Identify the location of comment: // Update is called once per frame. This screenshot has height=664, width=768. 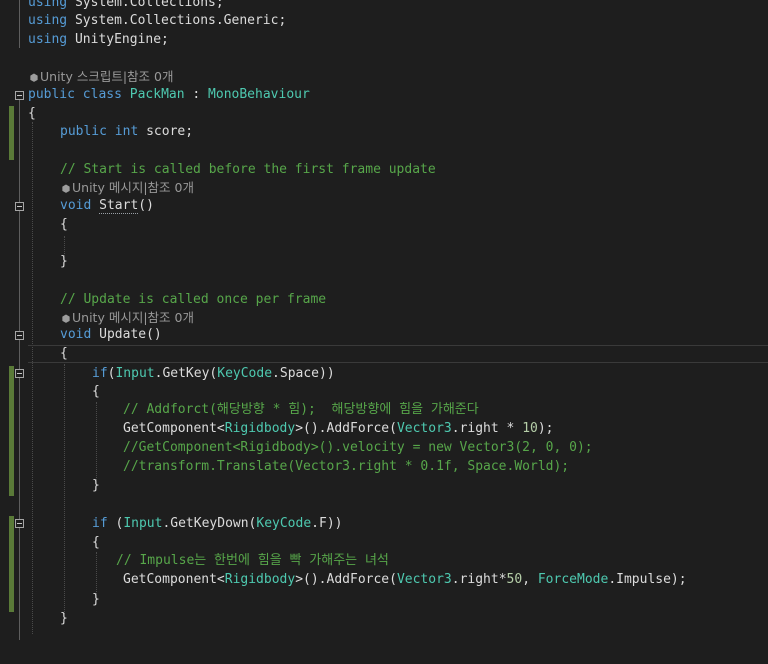
(193, 299).